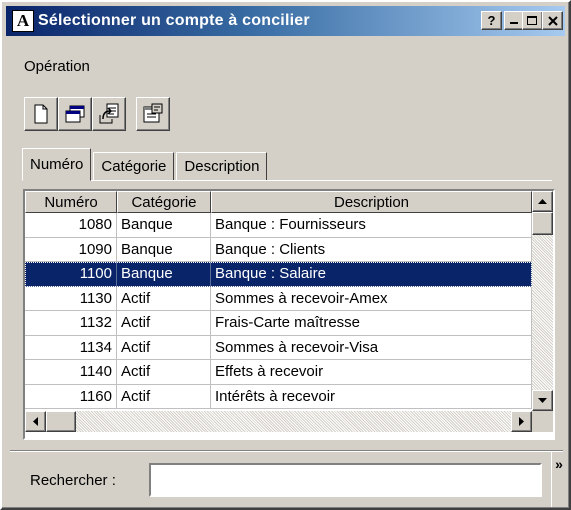 The image size is (571, 510). I want to click on close-button, so click(552, 20).